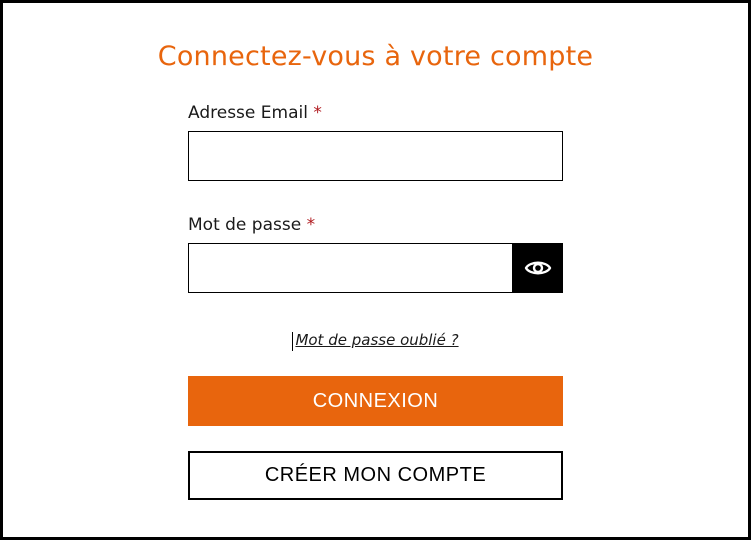  Describe the element at coordinates (245, 225) in the screenshot. I see `password-label-text: Mot de passe` at that location.